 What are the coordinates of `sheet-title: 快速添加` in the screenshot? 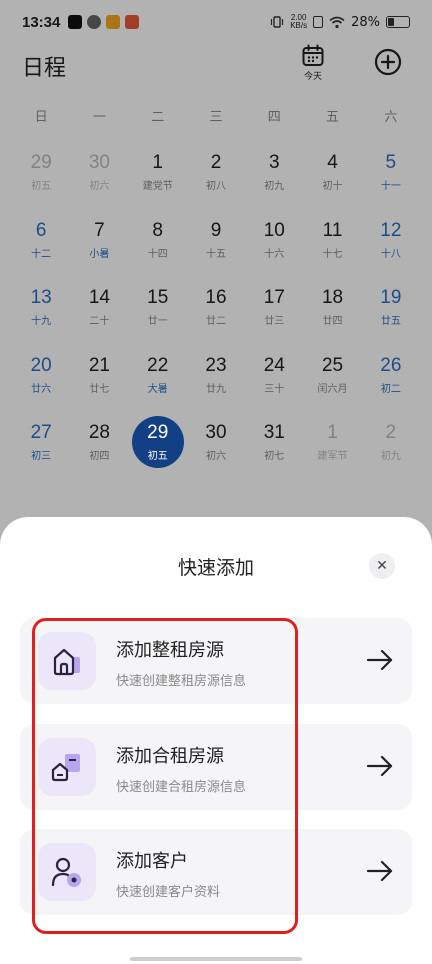 It's located at (215, 568).